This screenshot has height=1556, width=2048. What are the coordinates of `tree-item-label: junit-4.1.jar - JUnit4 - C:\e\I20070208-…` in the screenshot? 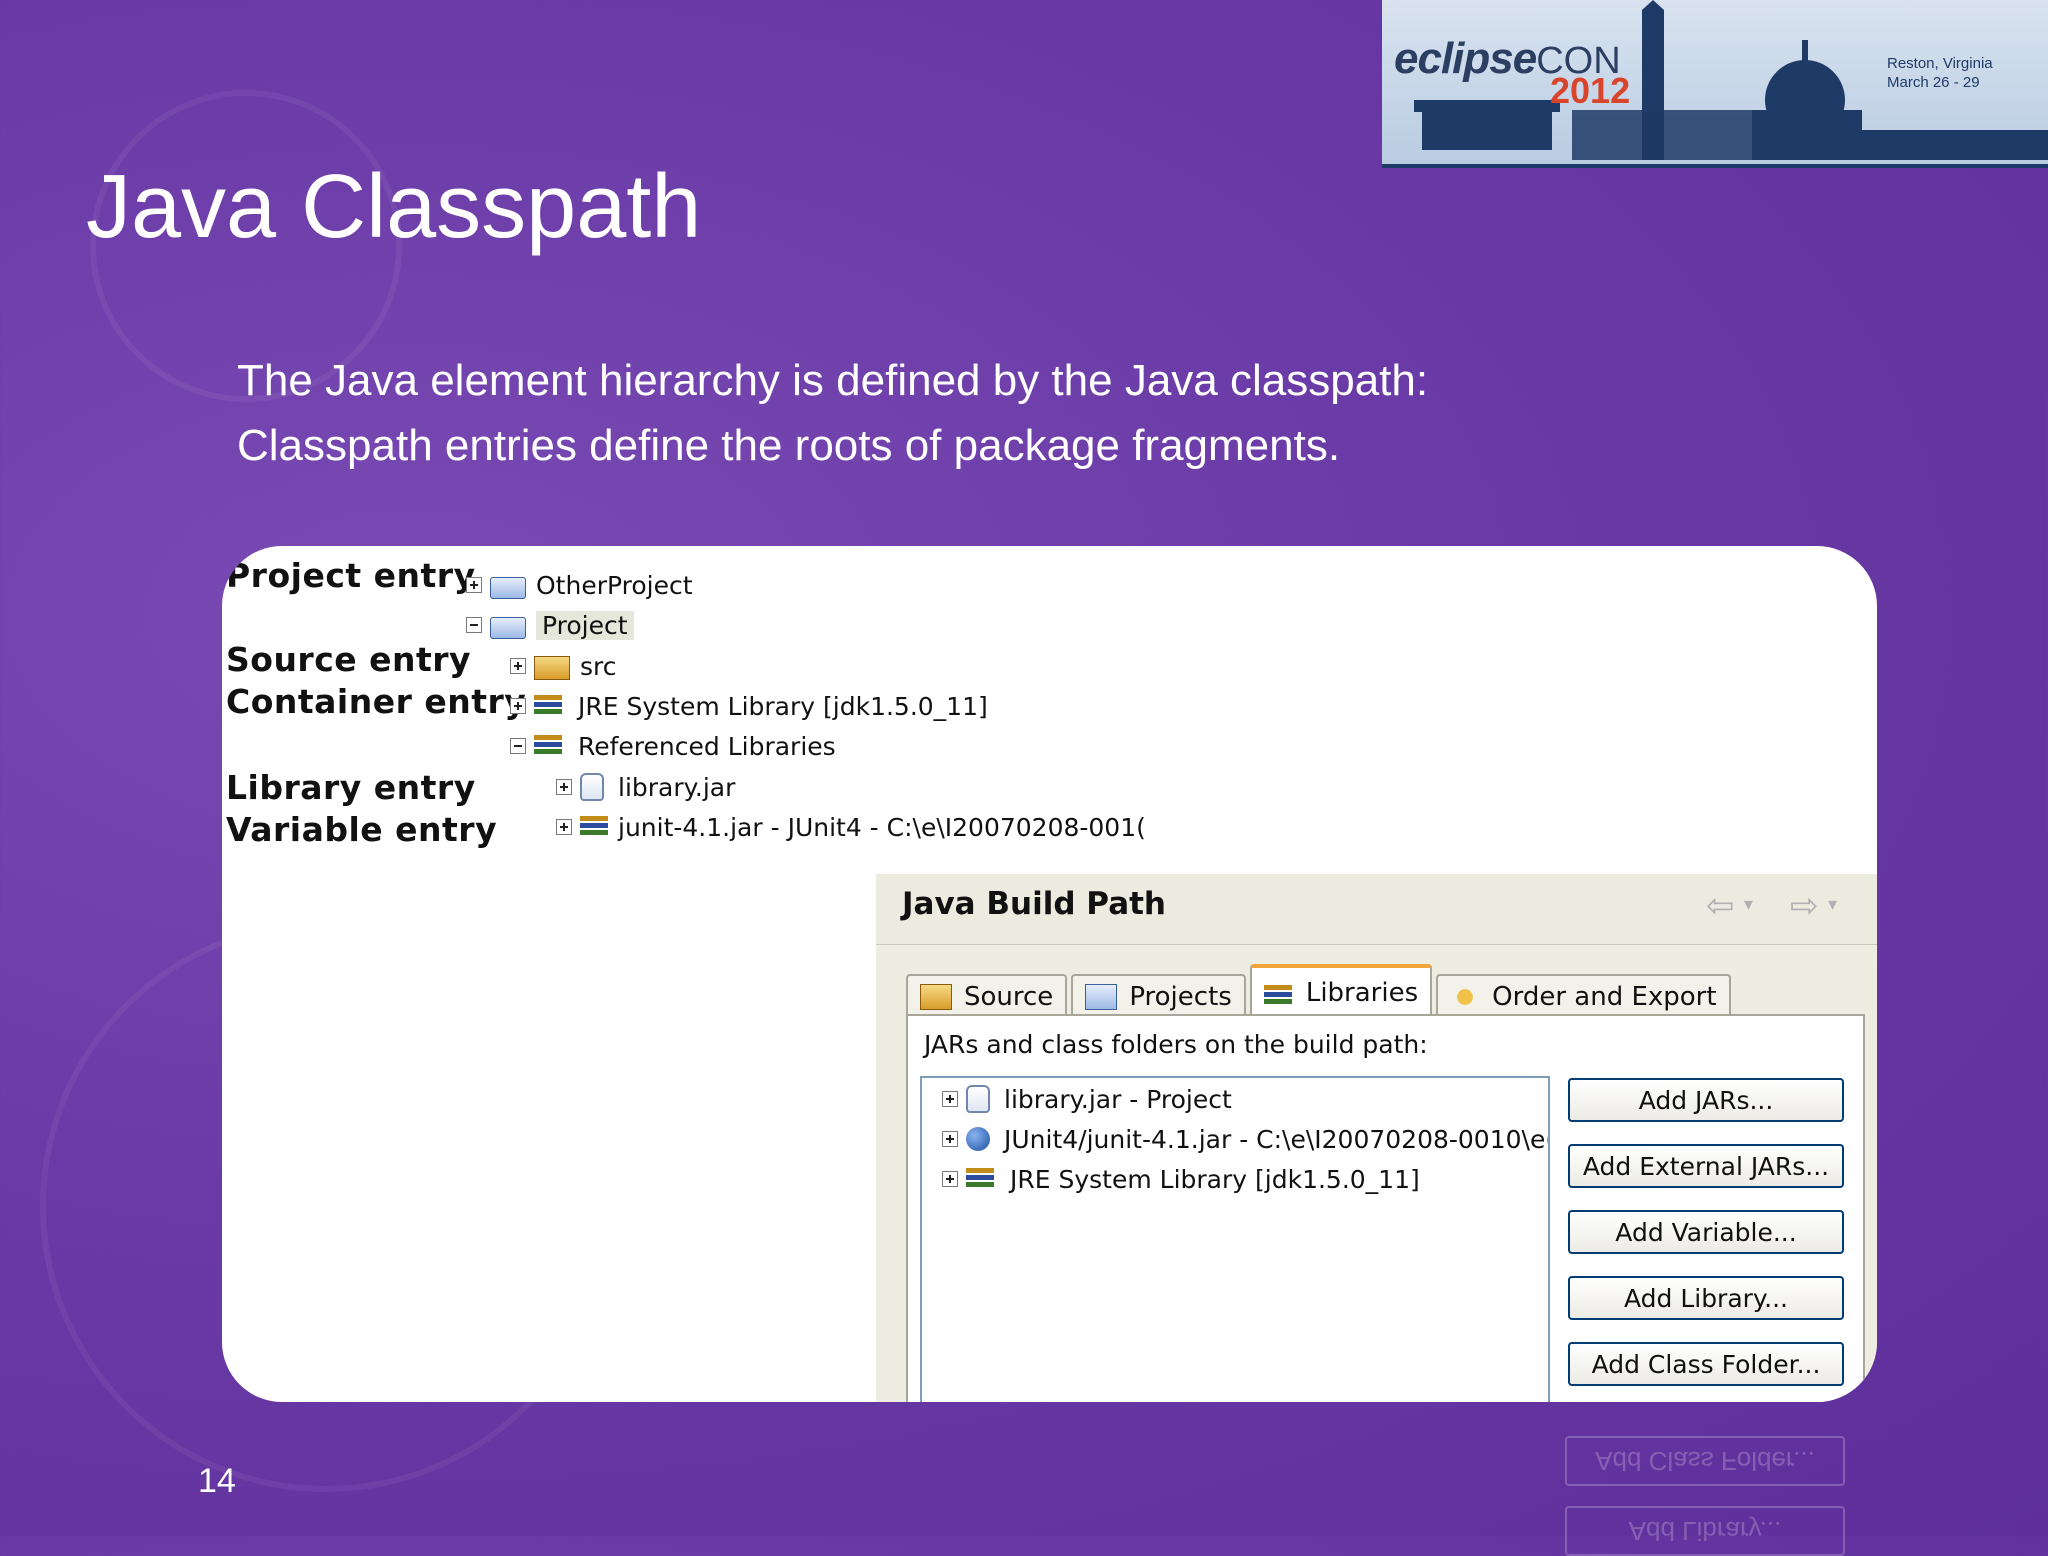 It's located at (882, 827).